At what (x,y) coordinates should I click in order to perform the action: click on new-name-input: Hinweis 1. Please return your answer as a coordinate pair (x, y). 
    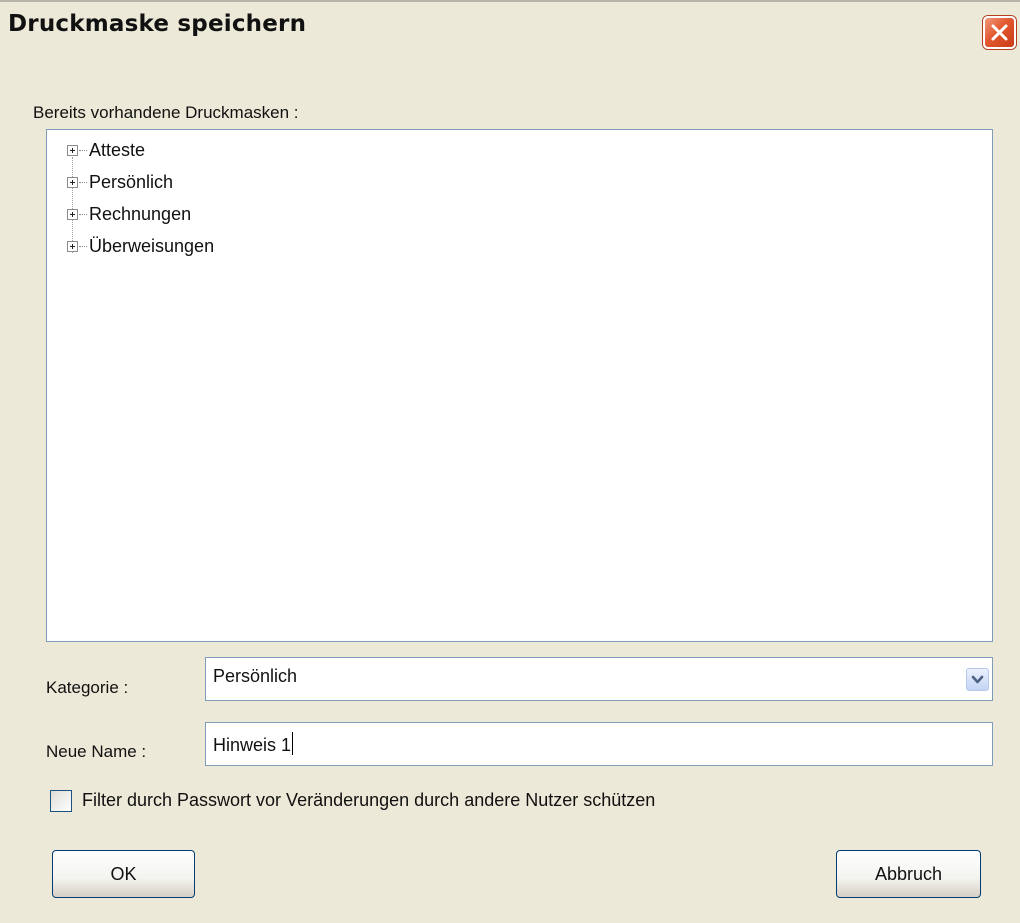
    Looking at the image, I should click on (599, 744).